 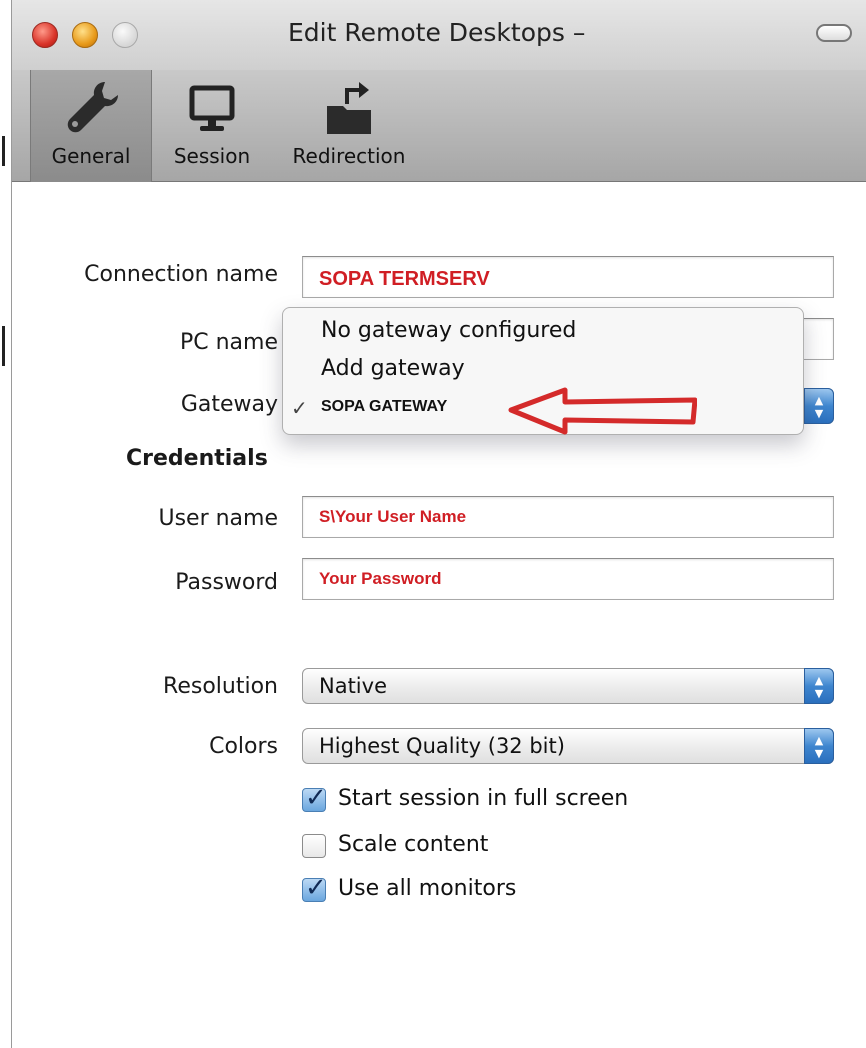 I want to click on connection-name-field: SOPA TERMSERV, so click(x=568, y=277).